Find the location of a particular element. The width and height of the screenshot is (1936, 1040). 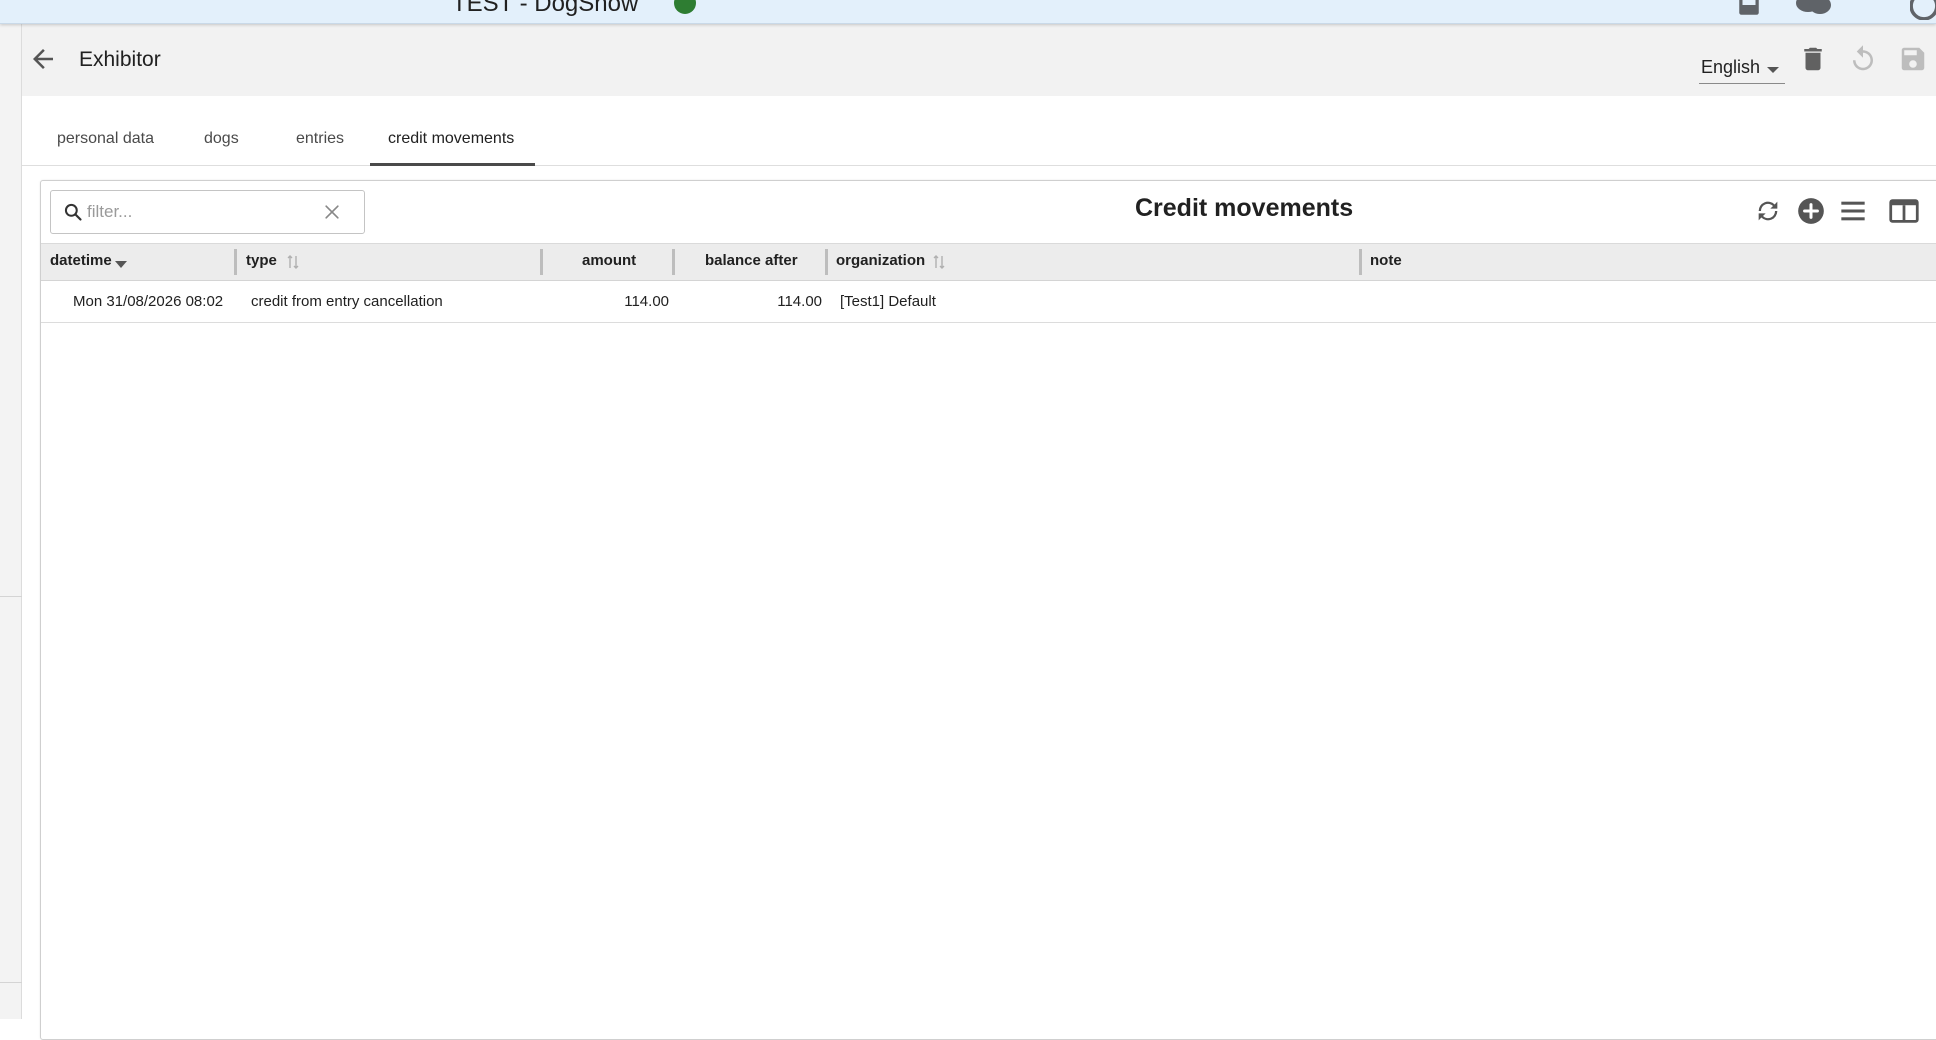

arrow-left-icon is located at coordinates (43, 59).